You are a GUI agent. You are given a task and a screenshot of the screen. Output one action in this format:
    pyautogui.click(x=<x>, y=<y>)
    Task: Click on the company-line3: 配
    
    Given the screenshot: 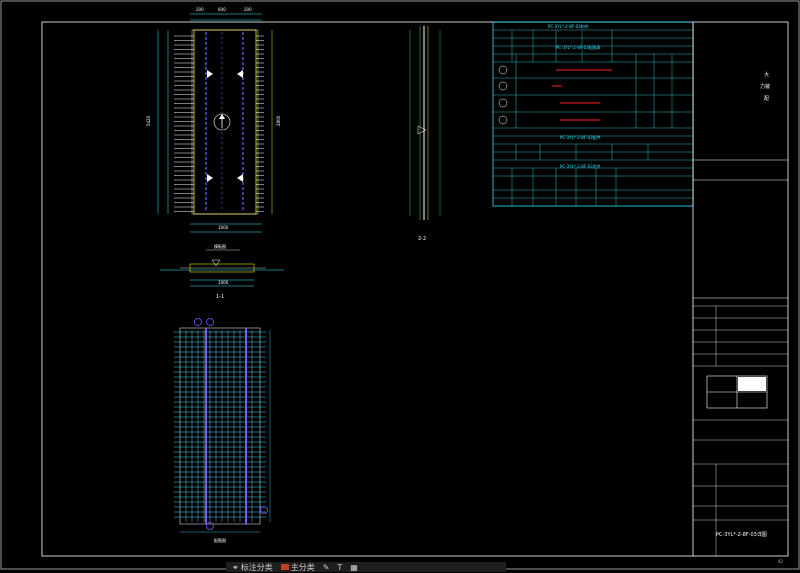 What is the action you would take?
    pyautogui.click(x=766, y=99)
    